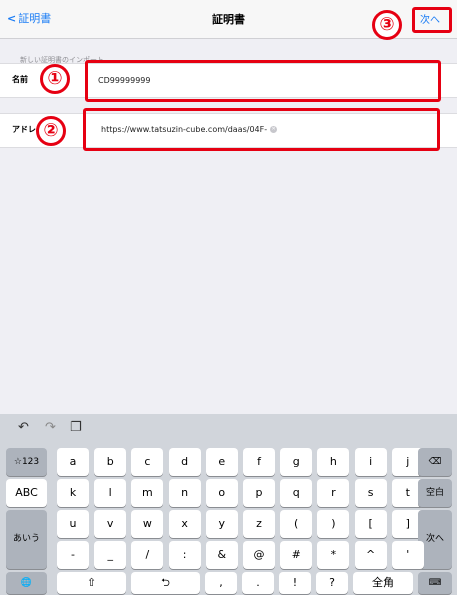 This screenshot has height=595, width=457. I want to click on annotation-marker-1: ①, so click(55, 79).